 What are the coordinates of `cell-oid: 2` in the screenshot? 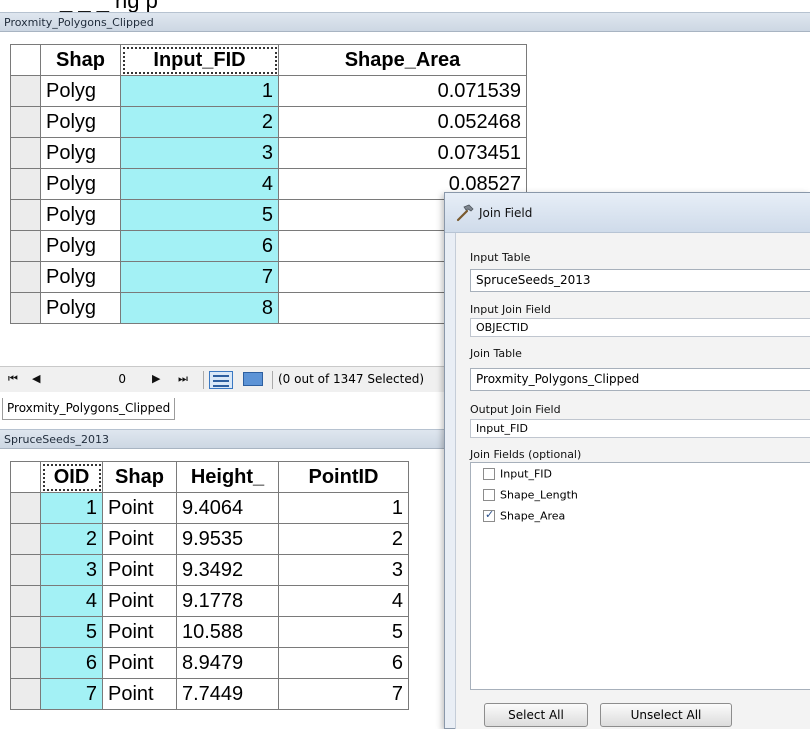 It's located at (71, 539).